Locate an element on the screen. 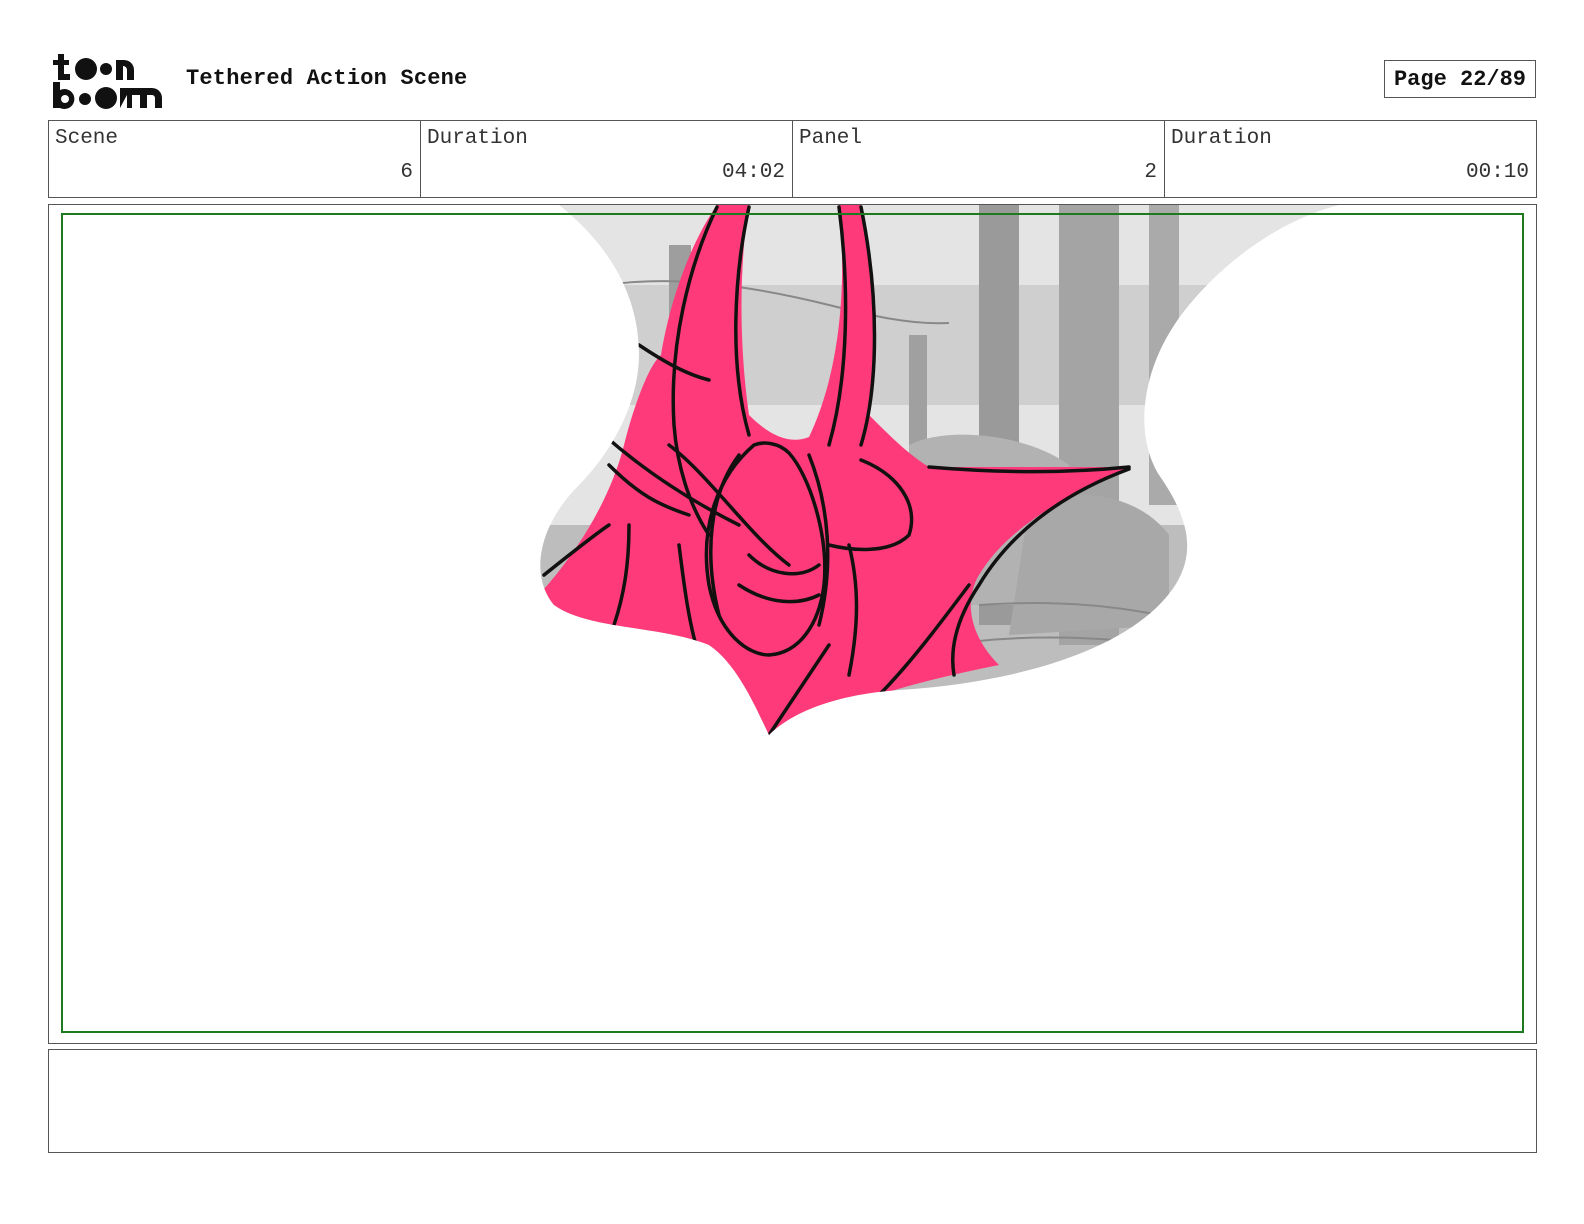 This screenshot has width=1584, height=1224. scene-duration-value: 04:02 is located at coordinates (753, 172).